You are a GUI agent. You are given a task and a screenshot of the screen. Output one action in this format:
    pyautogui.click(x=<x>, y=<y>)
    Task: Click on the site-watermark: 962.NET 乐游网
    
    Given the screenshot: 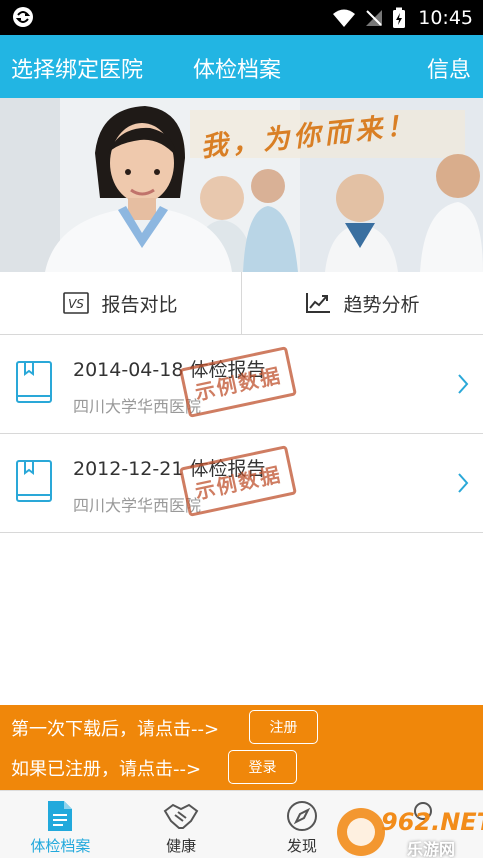 What is the action you would take?
    pyautogui.click(x=409, y=832)
    